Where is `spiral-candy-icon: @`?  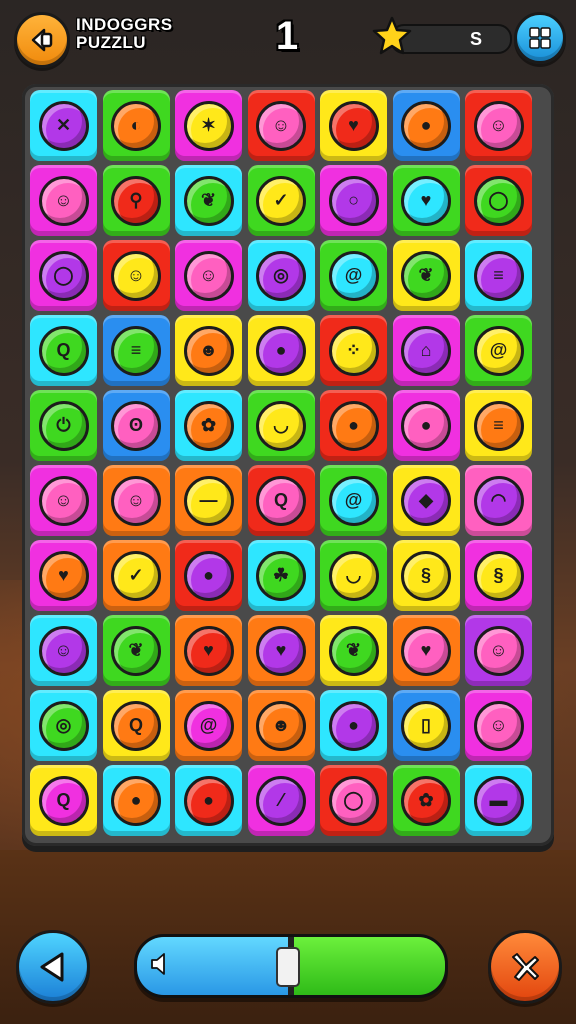
spiral-candy-icon: @ is located at coordinates (353, 275).